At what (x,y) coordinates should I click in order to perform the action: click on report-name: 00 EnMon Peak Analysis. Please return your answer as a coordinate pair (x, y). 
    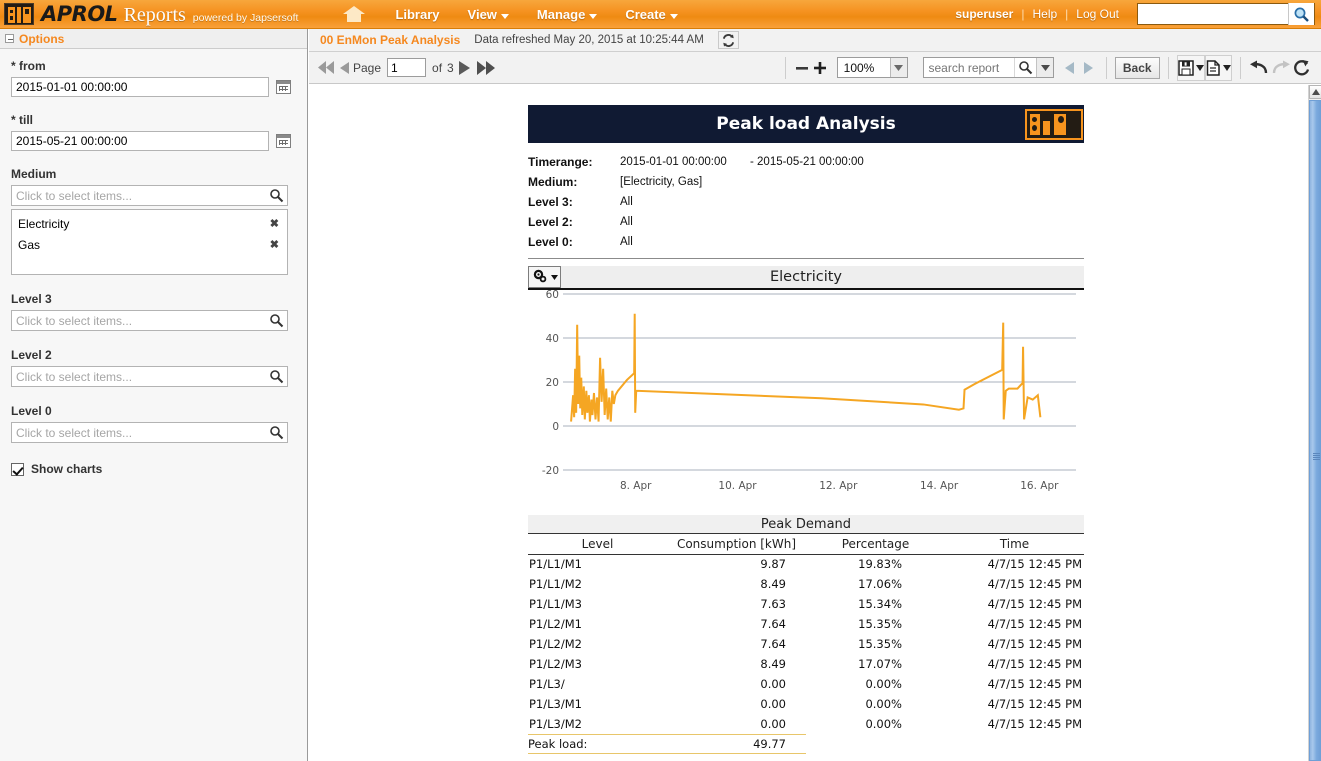
    Looking at the image, I should click on (390, 40).